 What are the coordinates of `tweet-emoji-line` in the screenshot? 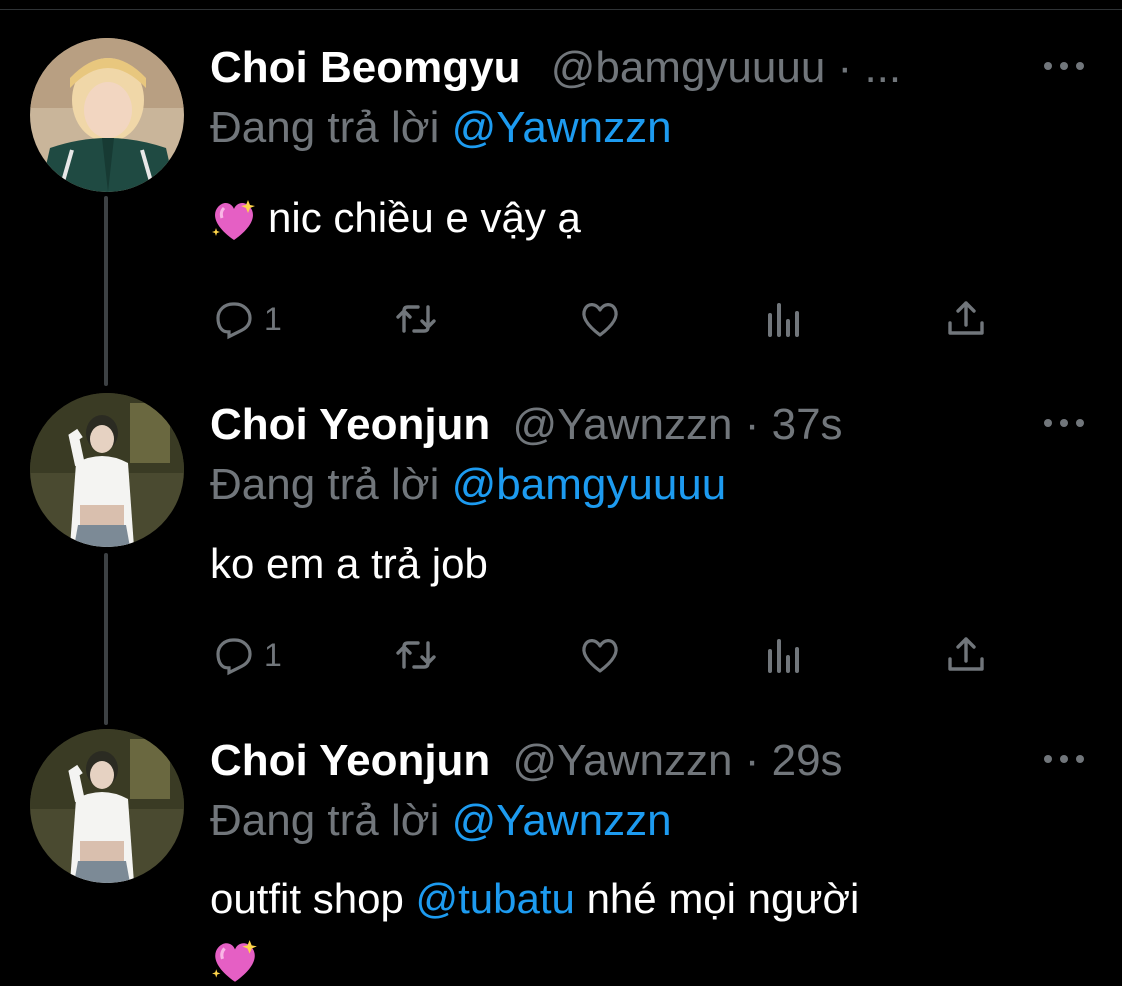 It's located at (235, 962).